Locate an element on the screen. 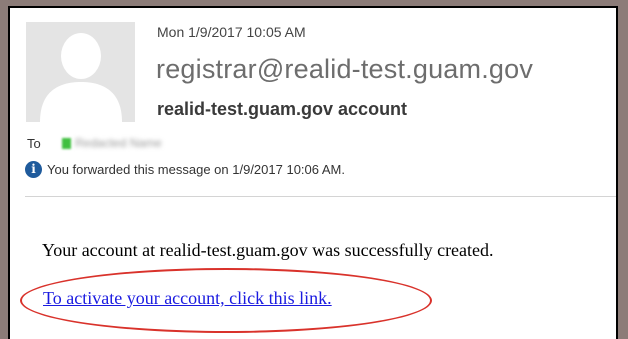 The height and width of the screenshot is (339, 628). sender-account-line: realid-test.guam.gov account is located at coordinates (282, 109).